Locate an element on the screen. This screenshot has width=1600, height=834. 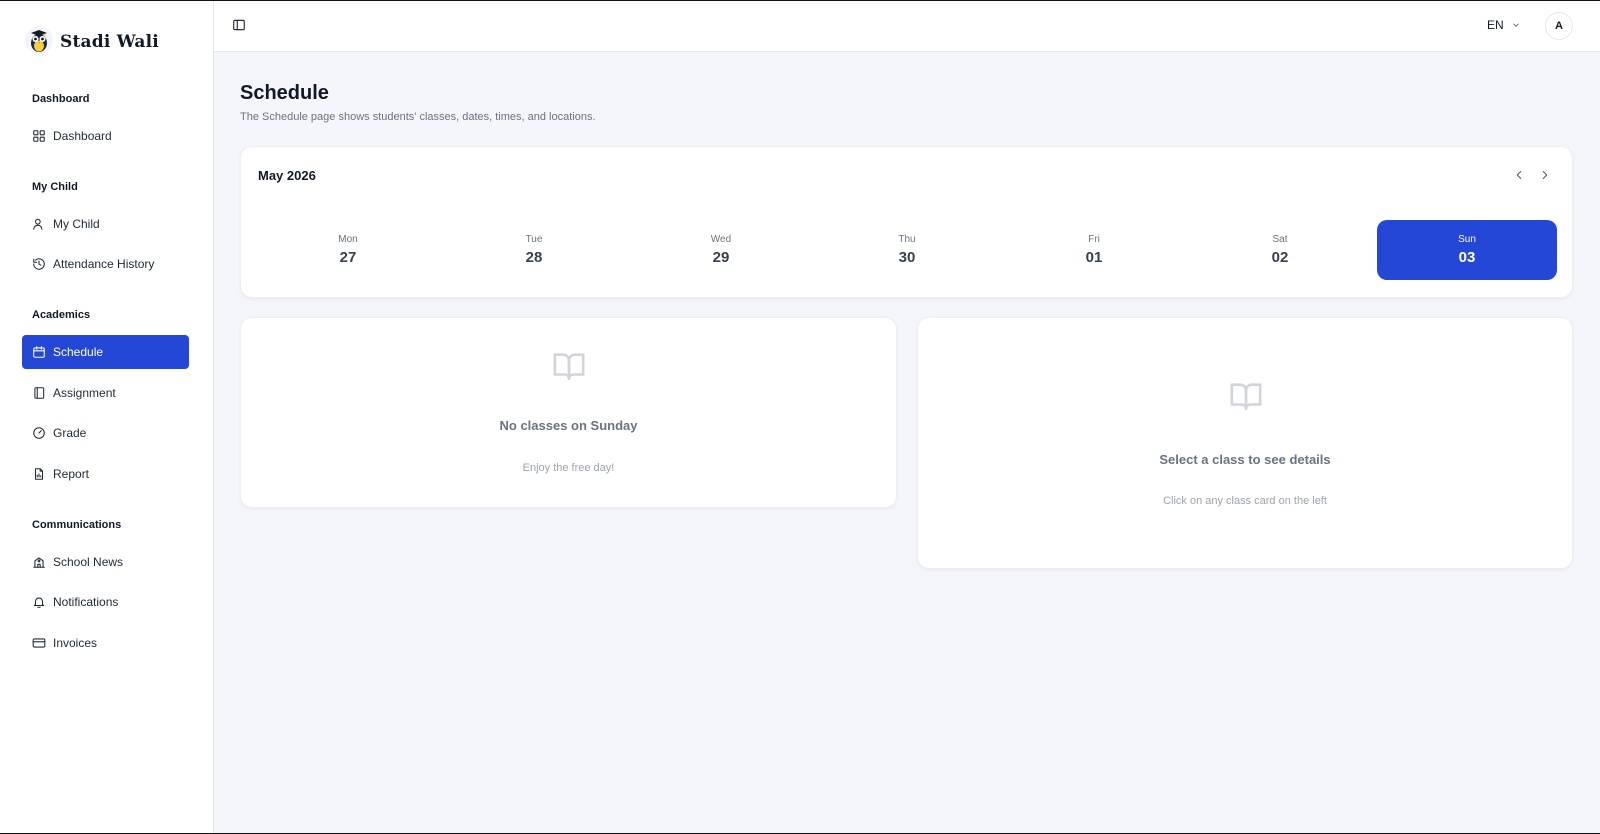
brand: Stadi Wali is located at coordinates (91, 42).